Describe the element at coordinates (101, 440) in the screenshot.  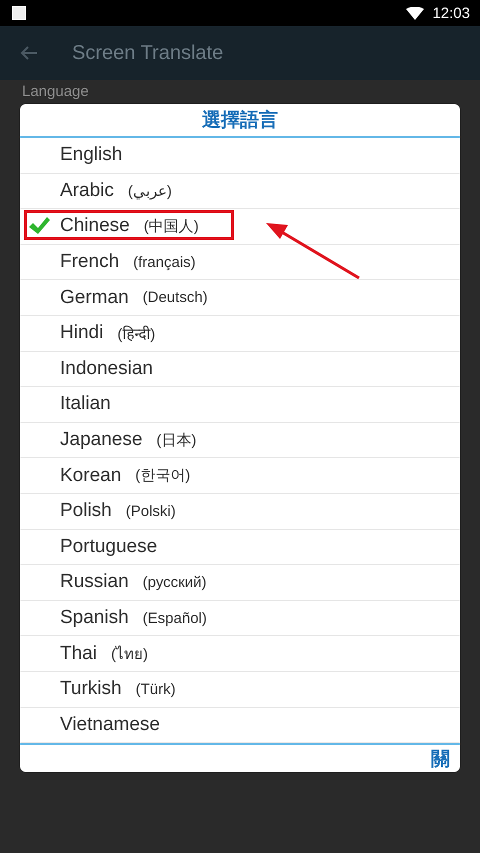
I see `language-name: Japanese` at that location.